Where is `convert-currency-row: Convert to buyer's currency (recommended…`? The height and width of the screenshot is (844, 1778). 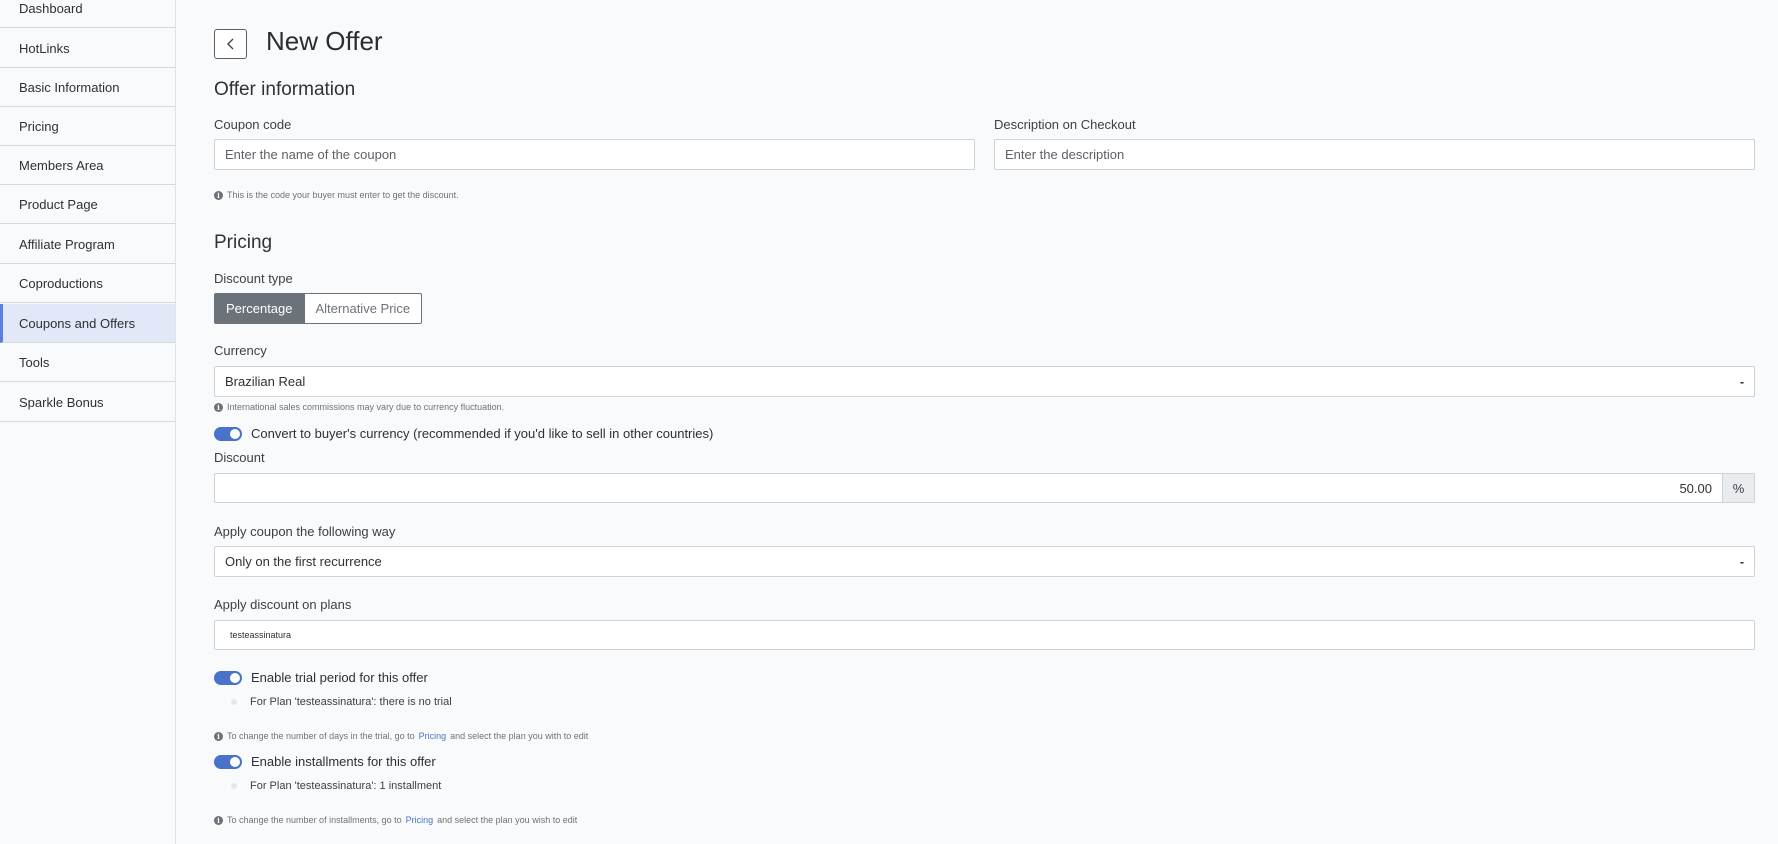 convert-currency-row: Convert to buyer's currency (recommended… is located at coordinates (463, 433).